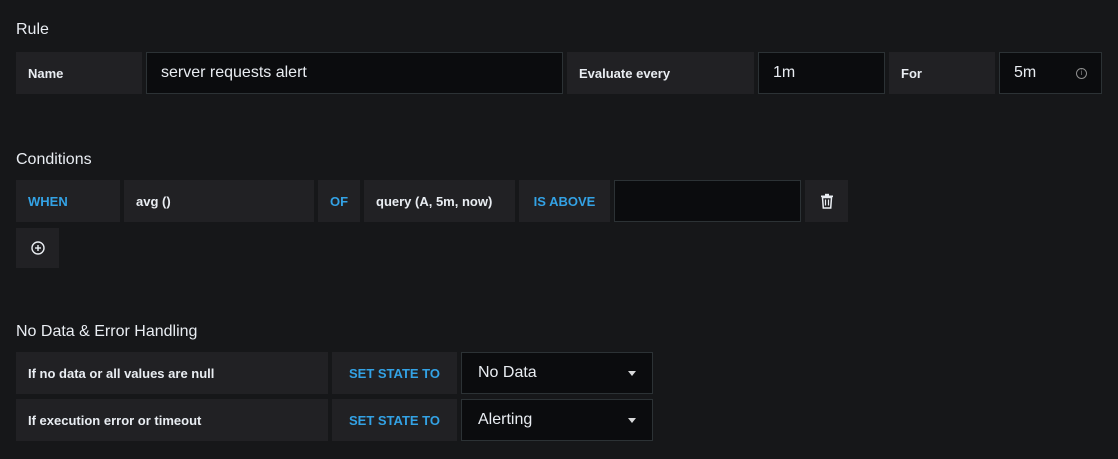  Describe the element at coordinates (172, 373) in the screenshot. I see `no-data-label: If no data or all values are null` at that location.